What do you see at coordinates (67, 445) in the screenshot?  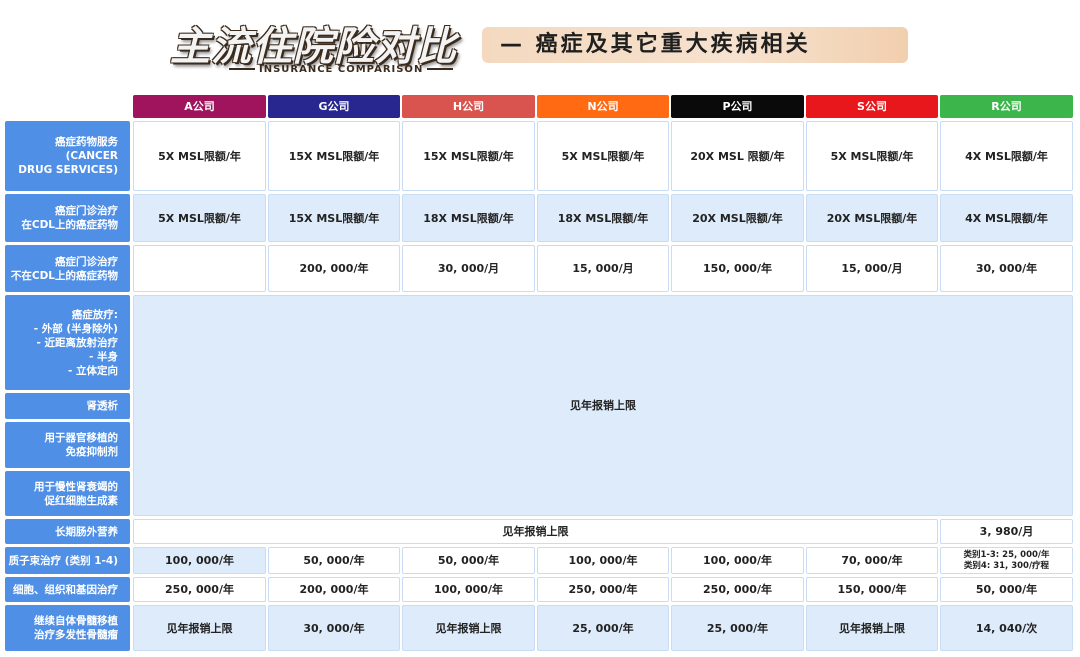 I see `row-label-immunosuppressants: 用于器官移植的 免疫抑制剂` at bounding box center [67, 445].